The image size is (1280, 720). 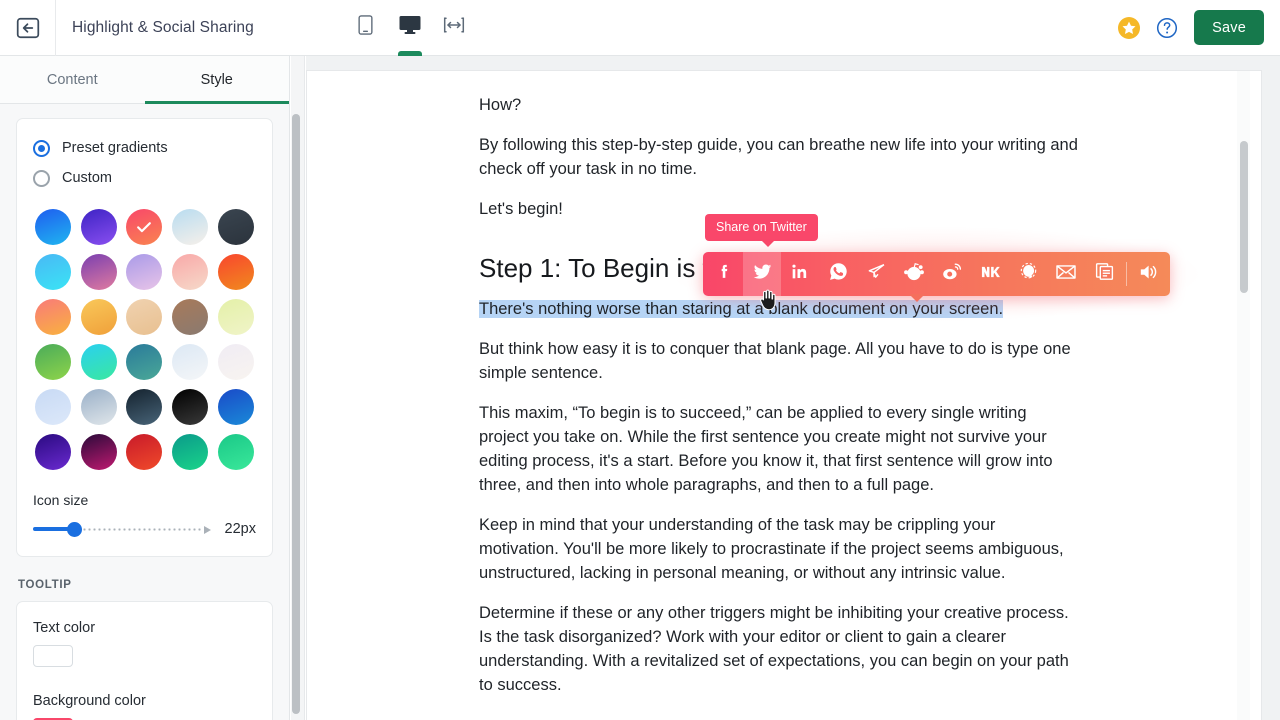 What do you see at coordinates (190, 317) in the screenshot?
I see `gradient-swatch-brown-taupe` at bounding box center [190, 317].